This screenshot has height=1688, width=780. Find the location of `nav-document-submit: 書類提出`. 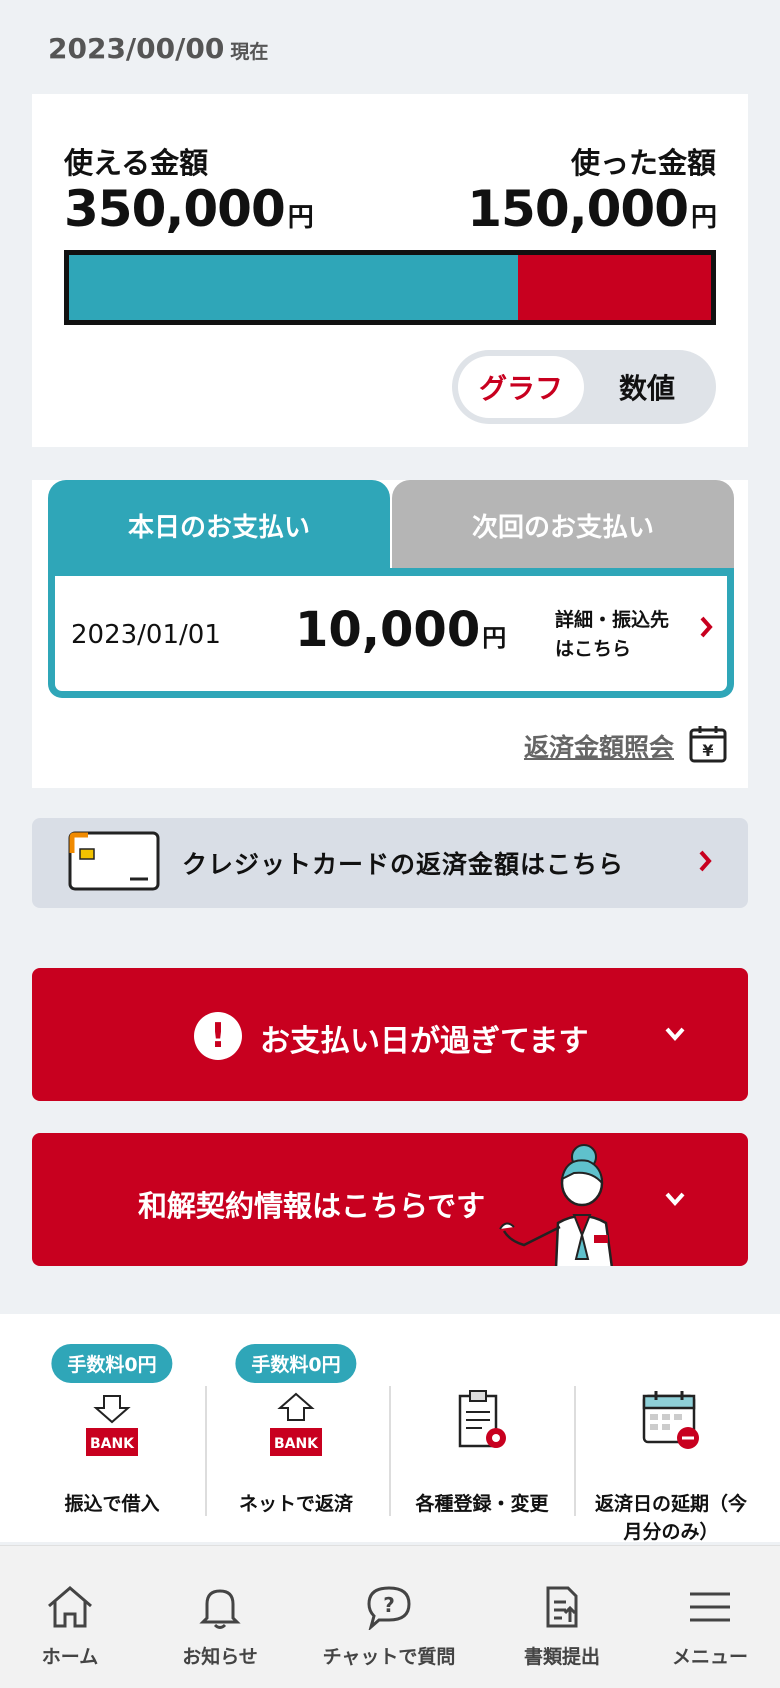

nav-document-submit: 書類提出 is located at coordinates (562, 1626).